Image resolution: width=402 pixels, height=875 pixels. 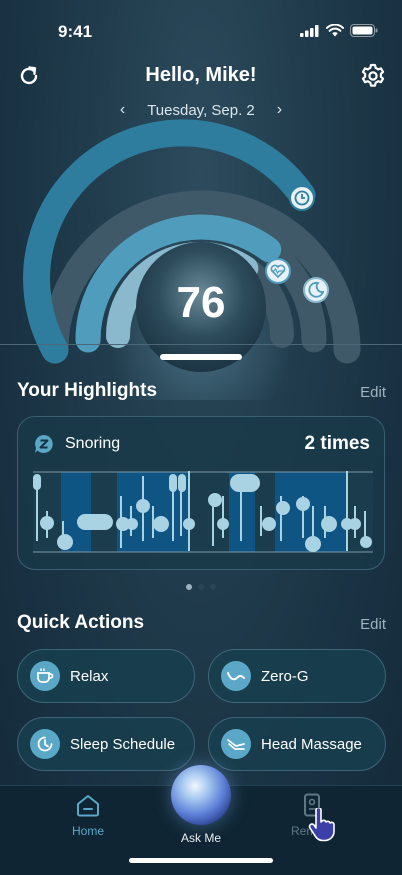 What do you see at coordinates (87, 831) in the screenshot?
I see `tab-home-label: Home` at bounding box center [87, 831].